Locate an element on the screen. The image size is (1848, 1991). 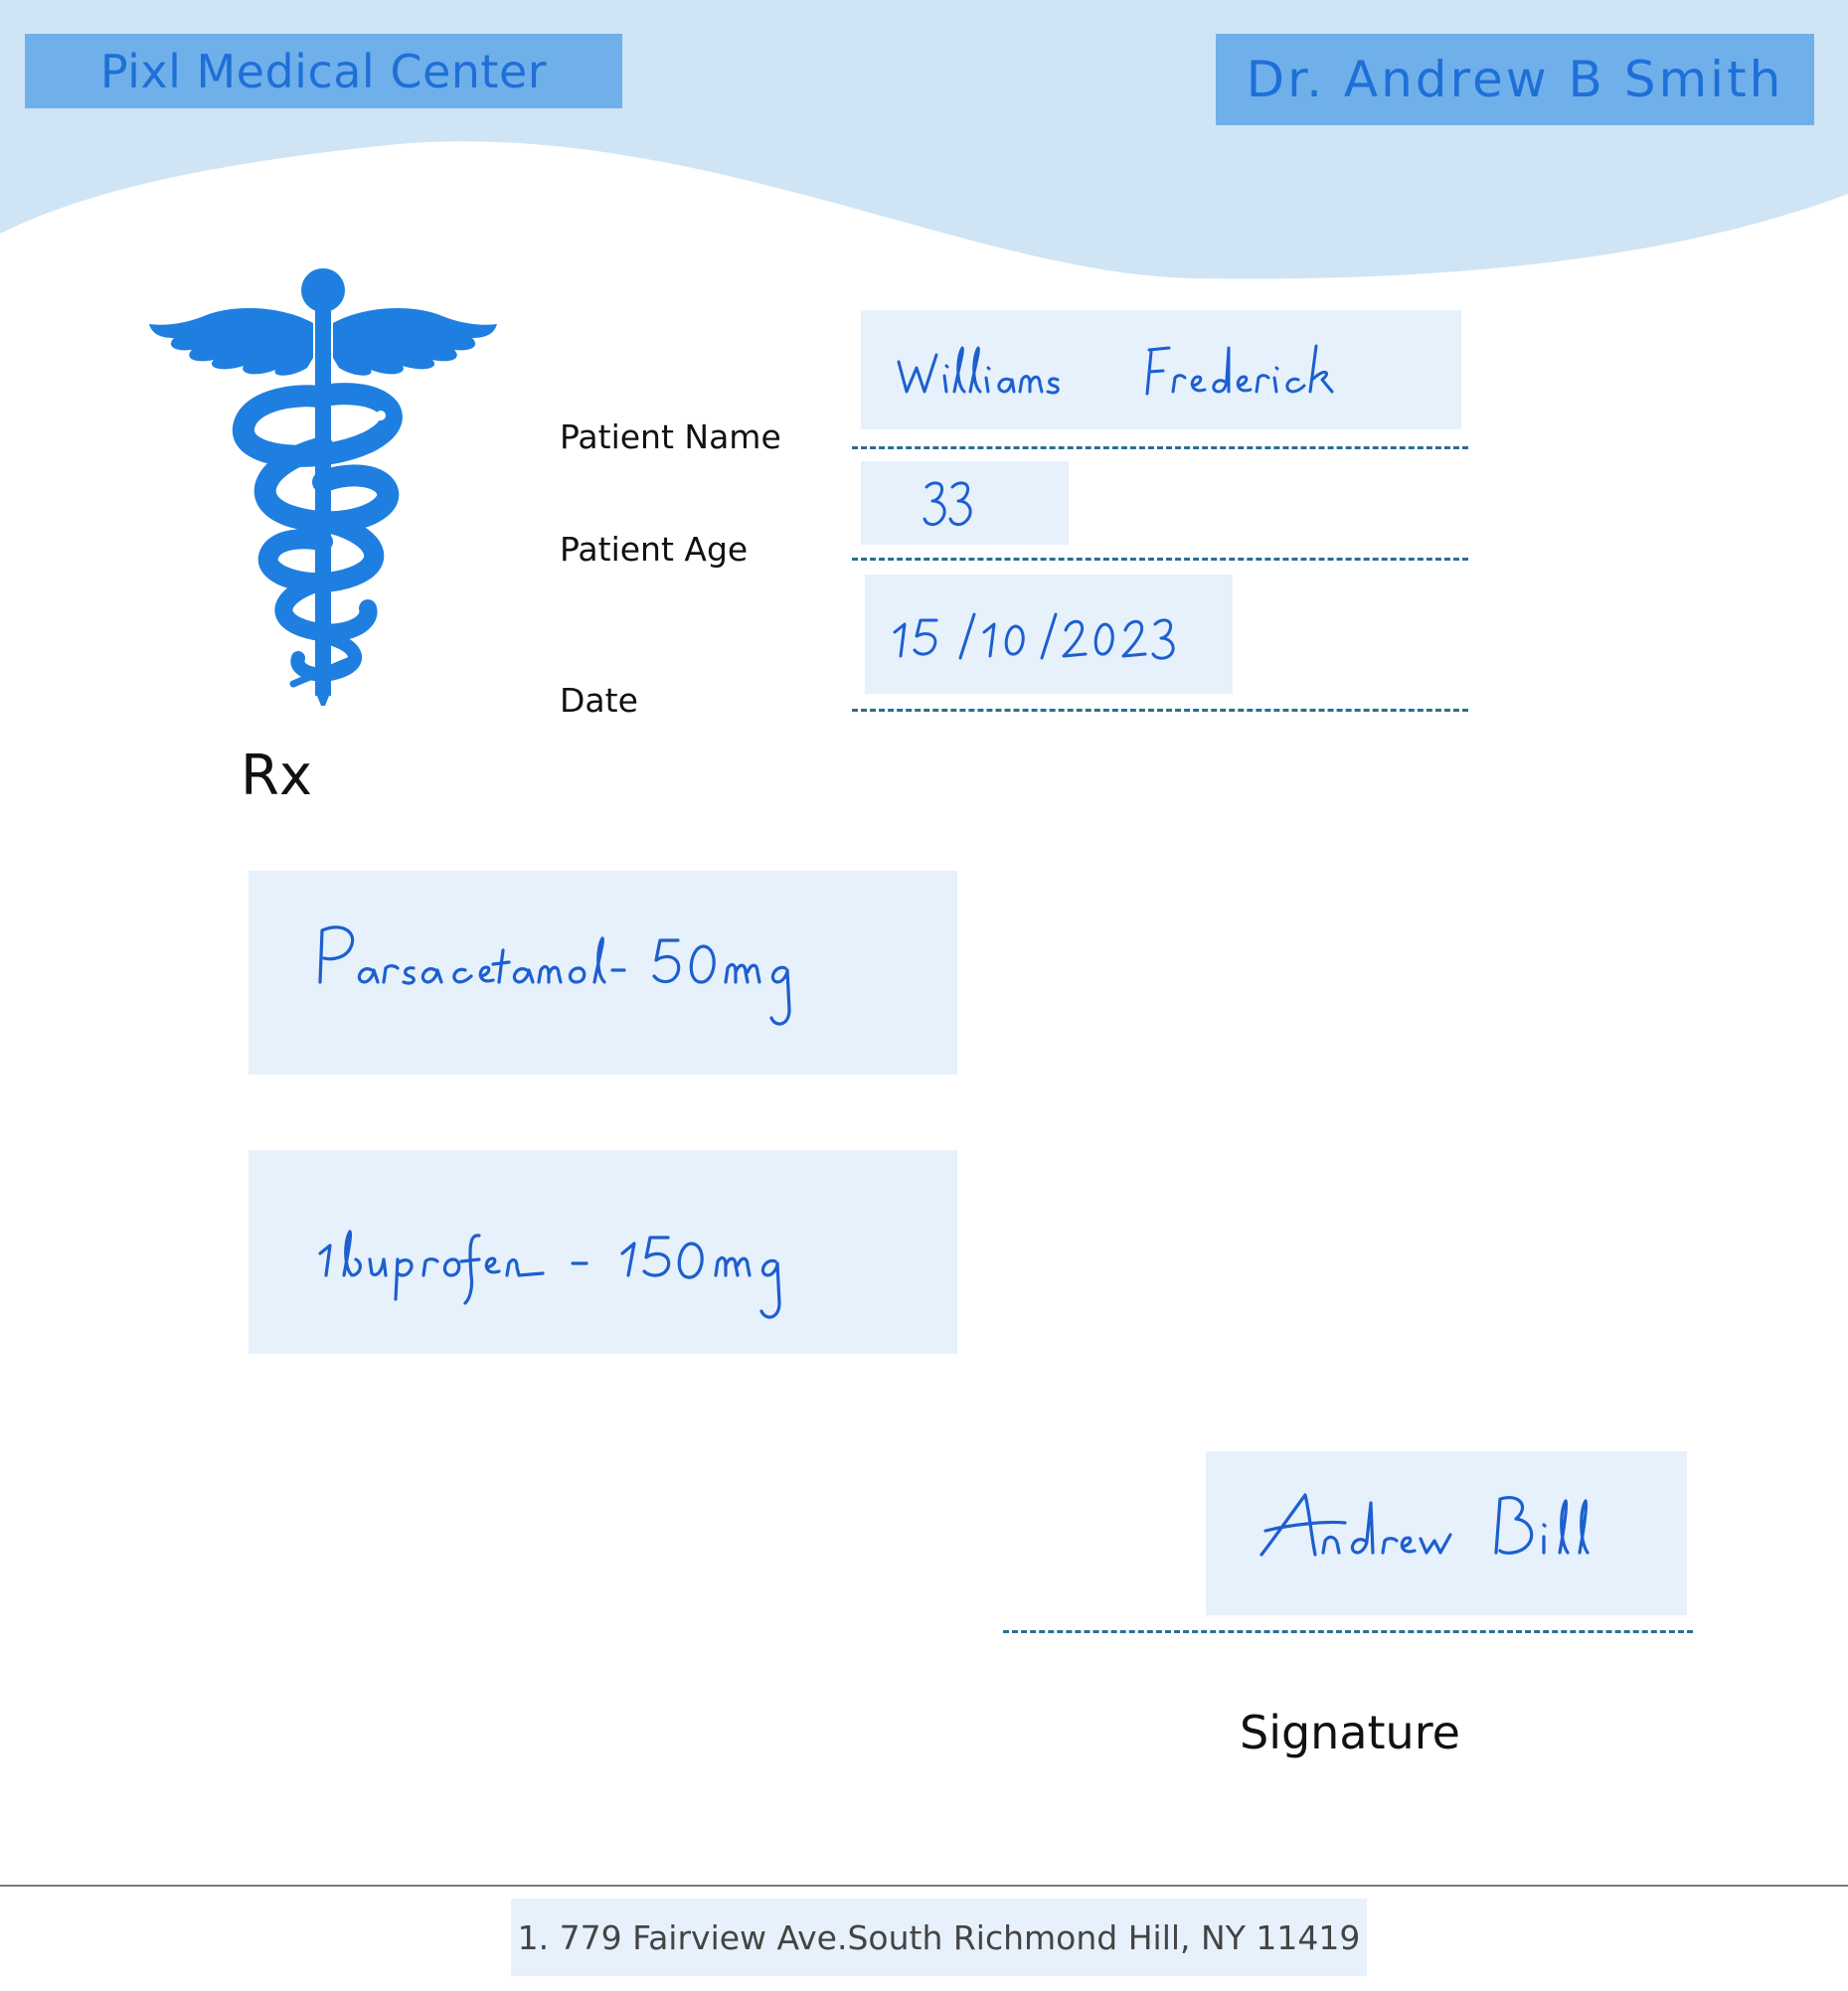
caduceus-icon is located at coordinates (323, 487).